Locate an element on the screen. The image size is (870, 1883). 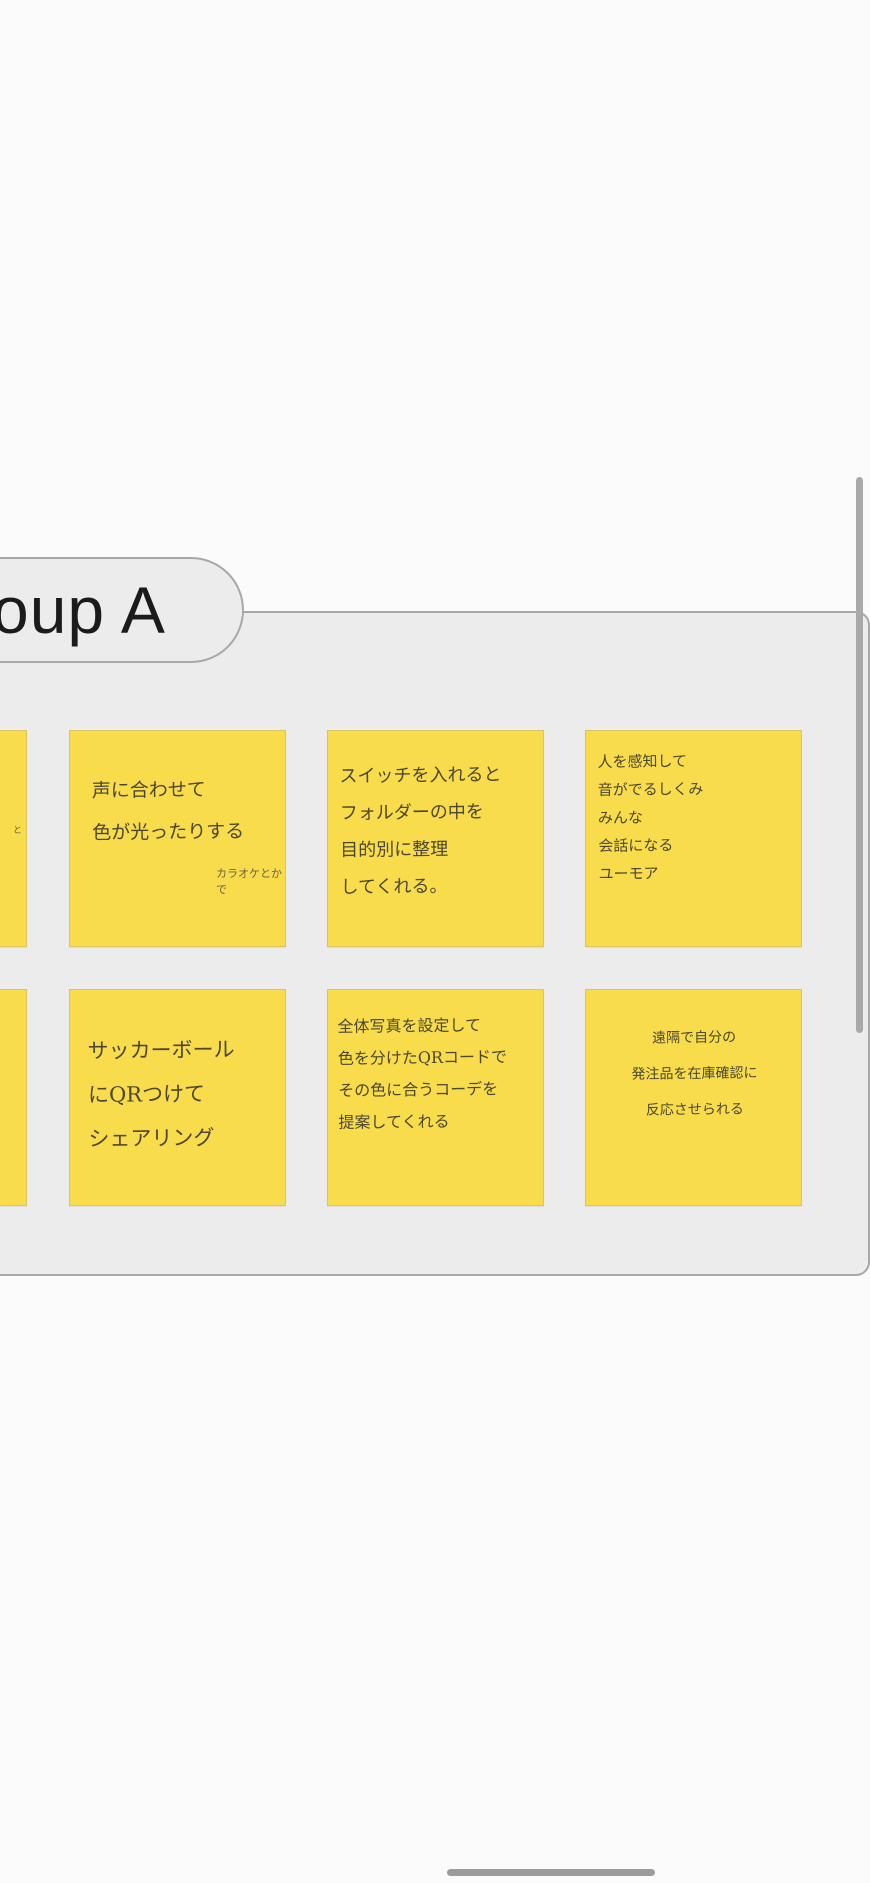
sticky-note: 遠隔で自分の 発注品を在庫確認に 反応させられる is located at coordinates (693, 1097).